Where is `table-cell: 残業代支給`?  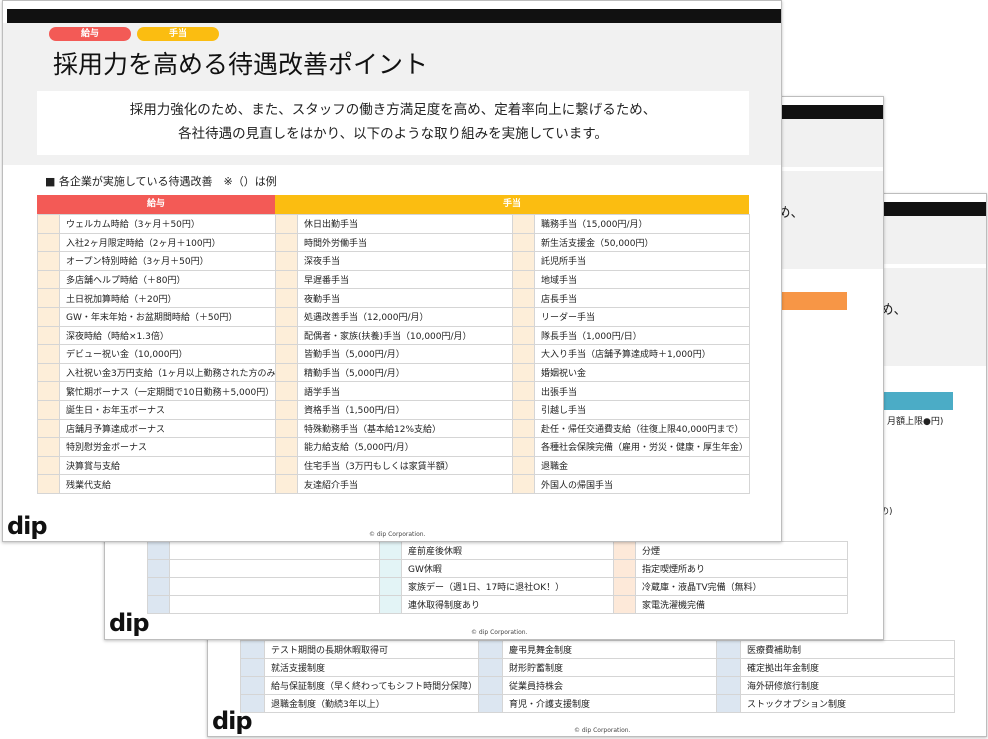 table-cell: 残業代支給 is located at coordinates (167, 484).